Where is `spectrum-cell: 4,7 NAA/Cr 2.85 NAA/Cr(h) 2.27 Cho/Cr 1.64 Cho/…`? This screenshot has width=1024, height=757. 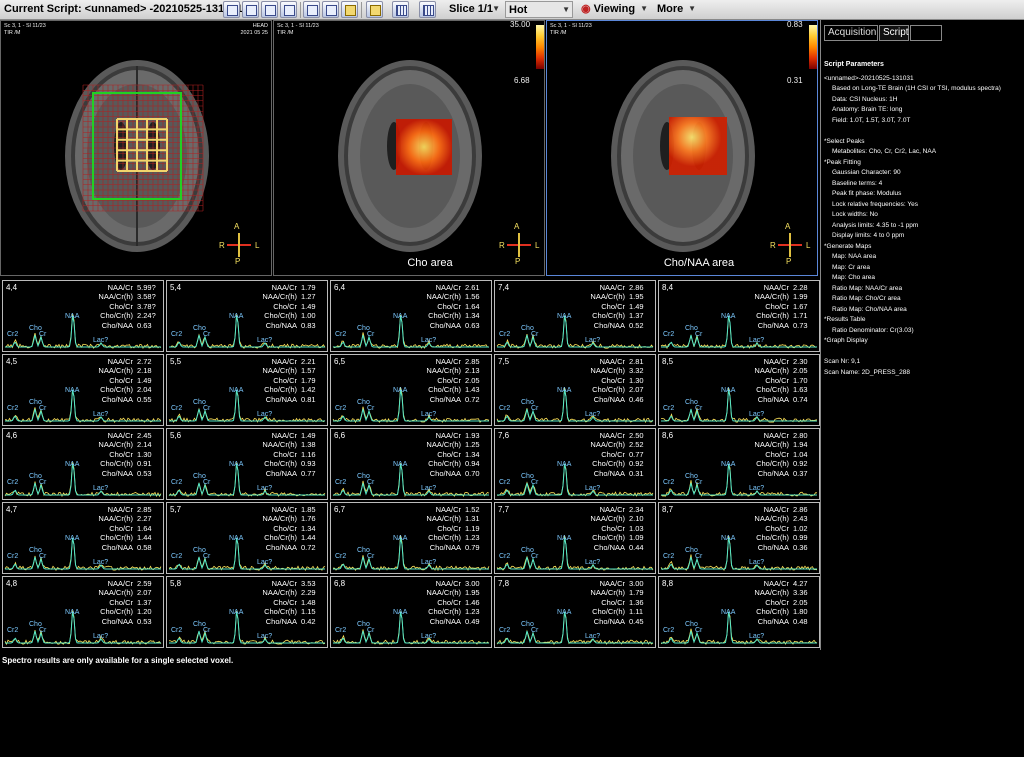
spectrum-cell: 4,7 NAA/Cr 2.85 NAA/Cr(h) 2.27 Cho/Cr 1.64 Cho/… is located at coordinates (83, 538).